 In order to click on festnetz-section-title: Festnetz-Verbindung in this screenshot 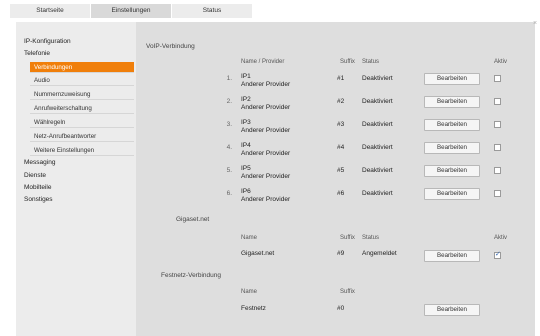, I will do `click(191, 275)`.